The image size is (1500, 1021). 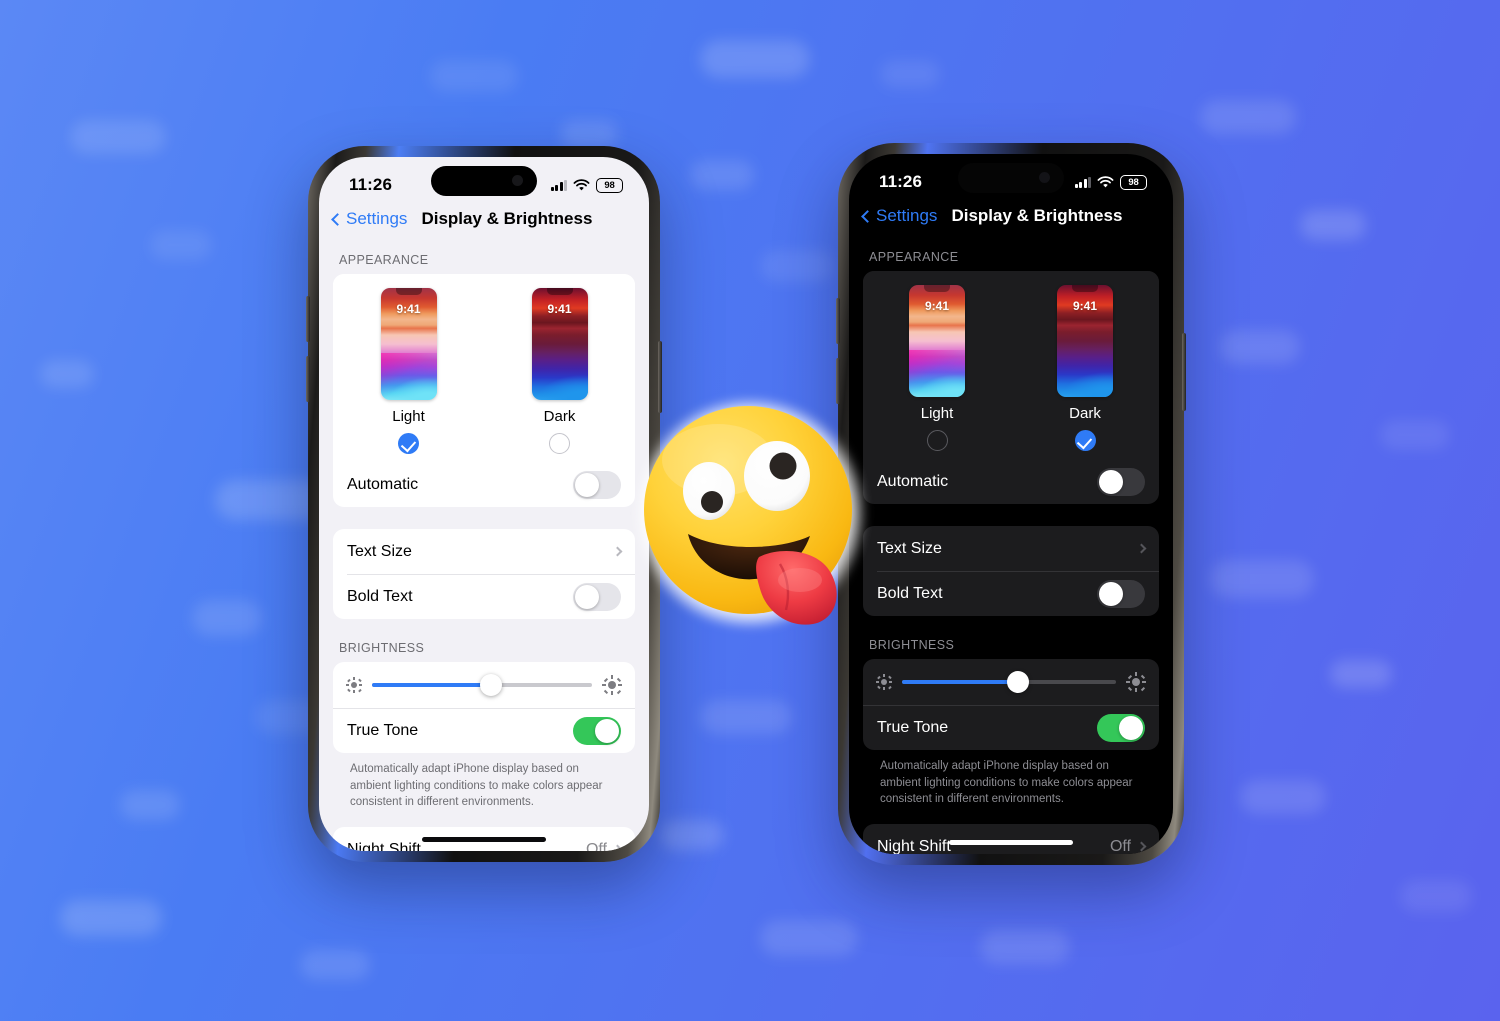 What do you see at coordinates (1085, 440) in the screenshot?
I see `radio-dark-selected` at bounding box center [1085, 440].